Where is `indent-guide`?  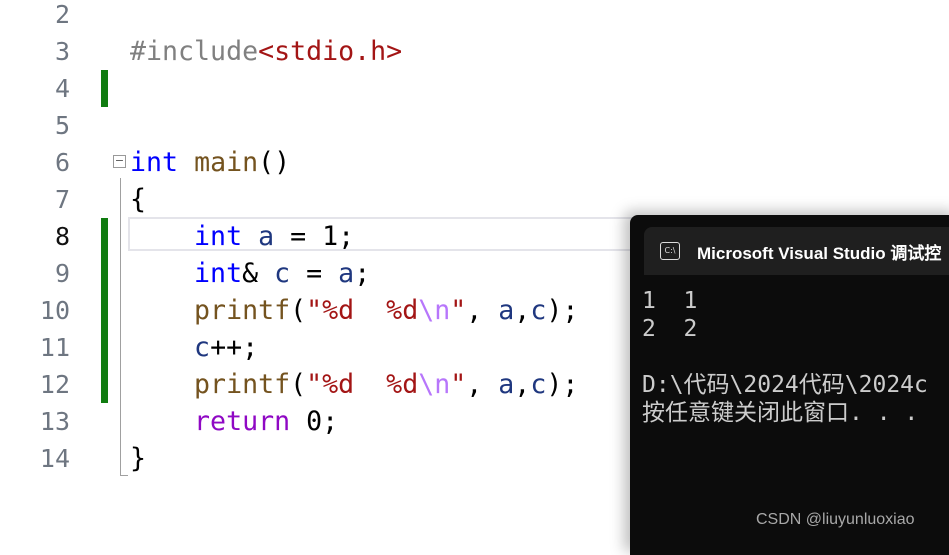 indent-guide is located at coordinates (120, 327).